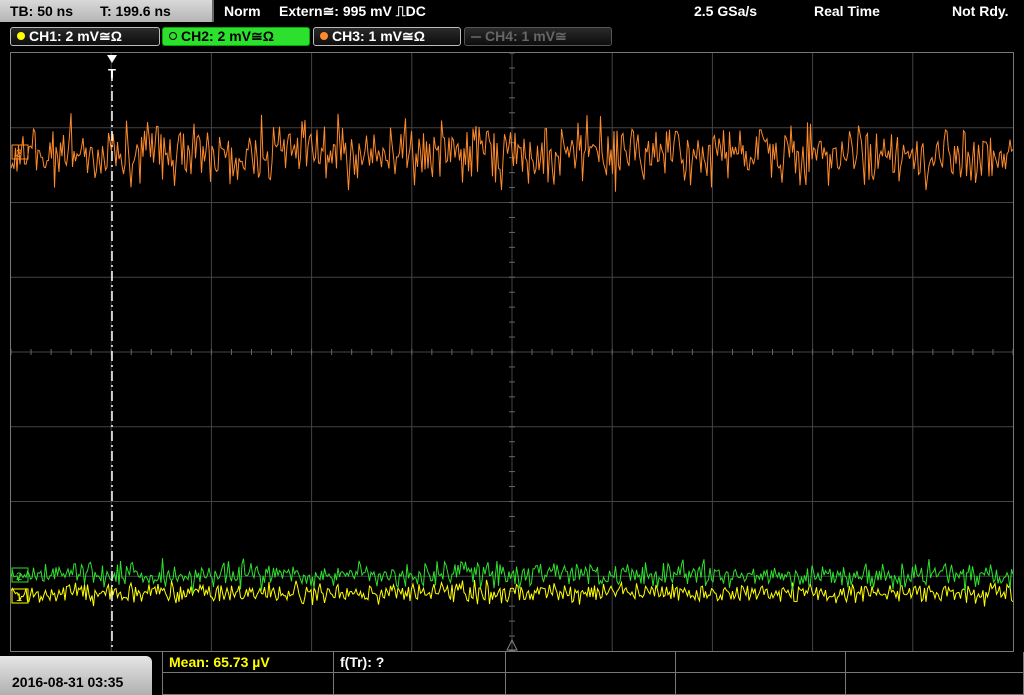  Describe the element at coordinates (352, 11) in the screenshot. I see `trigger-source-label: Extern≅: 995 mV ⎍DC` at that location.